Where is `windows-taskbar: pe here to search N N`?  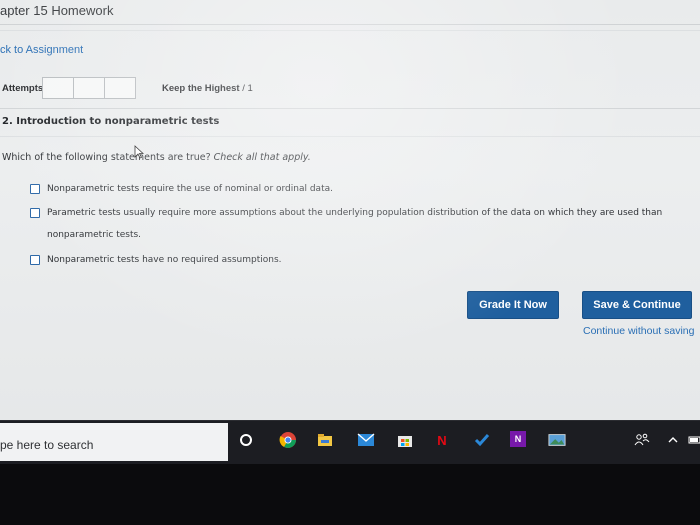 windows-taskbar: pe here to search N N is located at coordinates (350, 442).